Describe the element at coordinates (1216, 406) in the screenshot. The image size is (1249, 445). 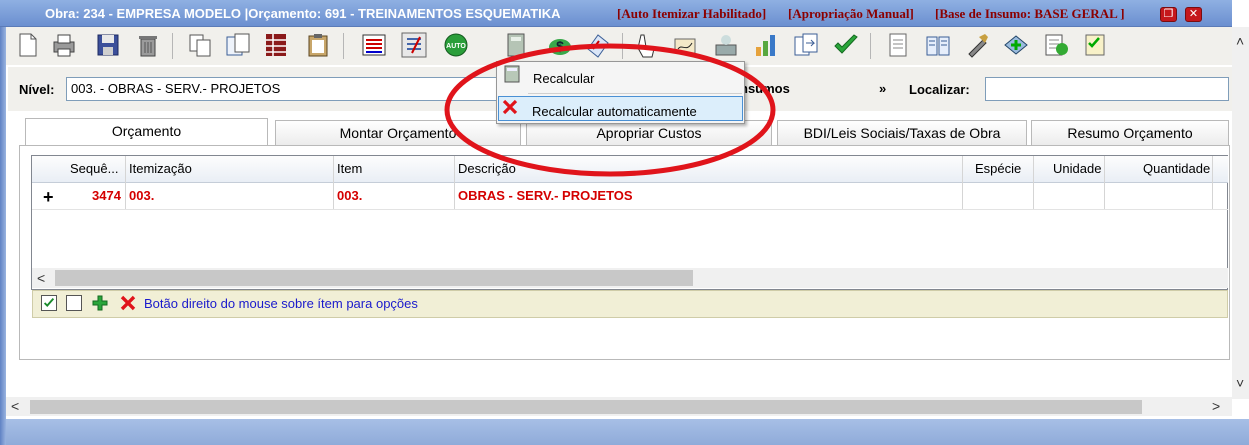
I see `scroll-right-arrow: >` at that location.